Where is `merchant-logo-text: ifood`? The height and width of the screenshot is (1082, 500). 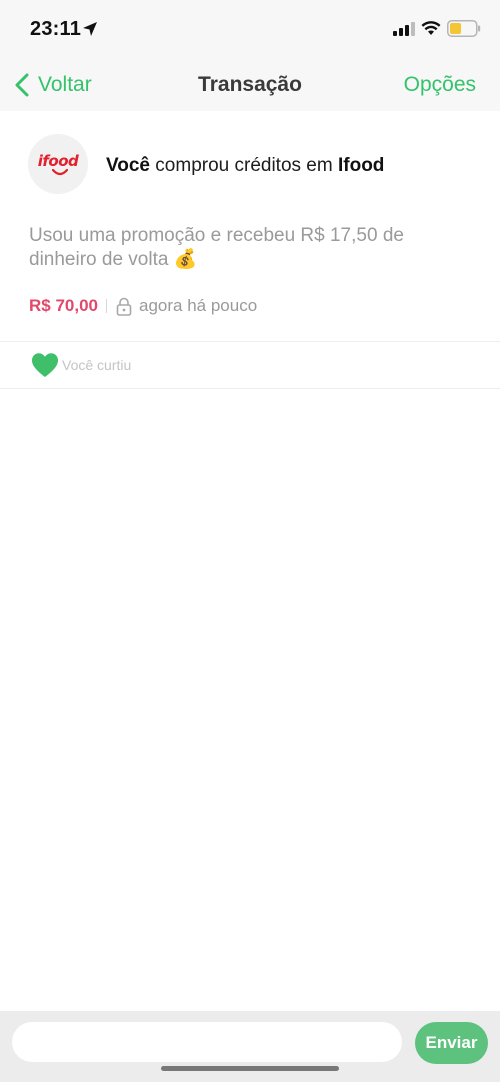
merchant-logo-text: ifood is located at coordinates (58, 161).